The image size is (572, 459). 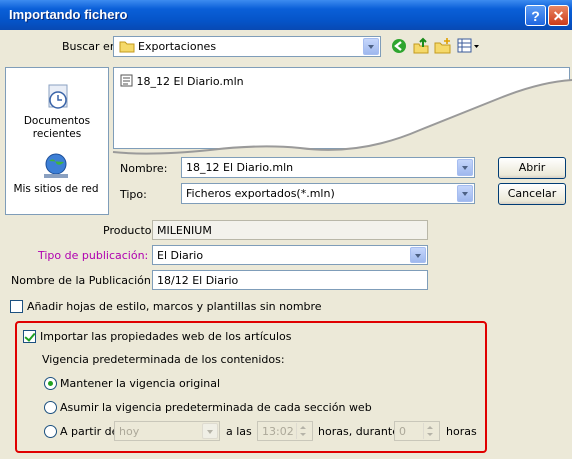 What do you see at coordinates (239, 431) in the screenshot?
I see `at-label: a las` at bounding box center [239, 431].